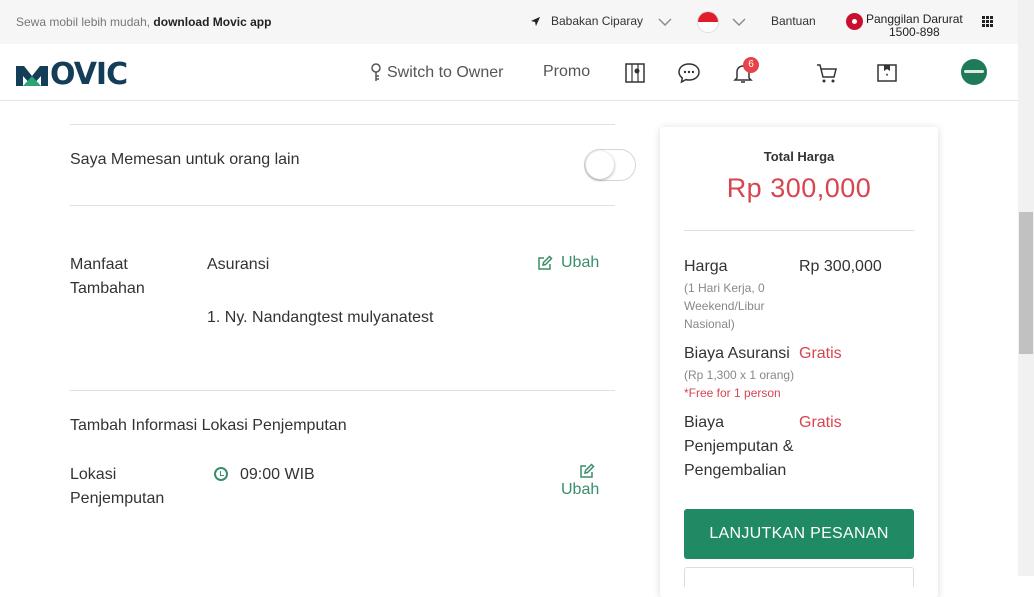 This screenshot has height=597, width=1034. What do you see at coordinates (854, 21) in the screenshot?
I see `emergency-icon` at bounding box center [854, 21].